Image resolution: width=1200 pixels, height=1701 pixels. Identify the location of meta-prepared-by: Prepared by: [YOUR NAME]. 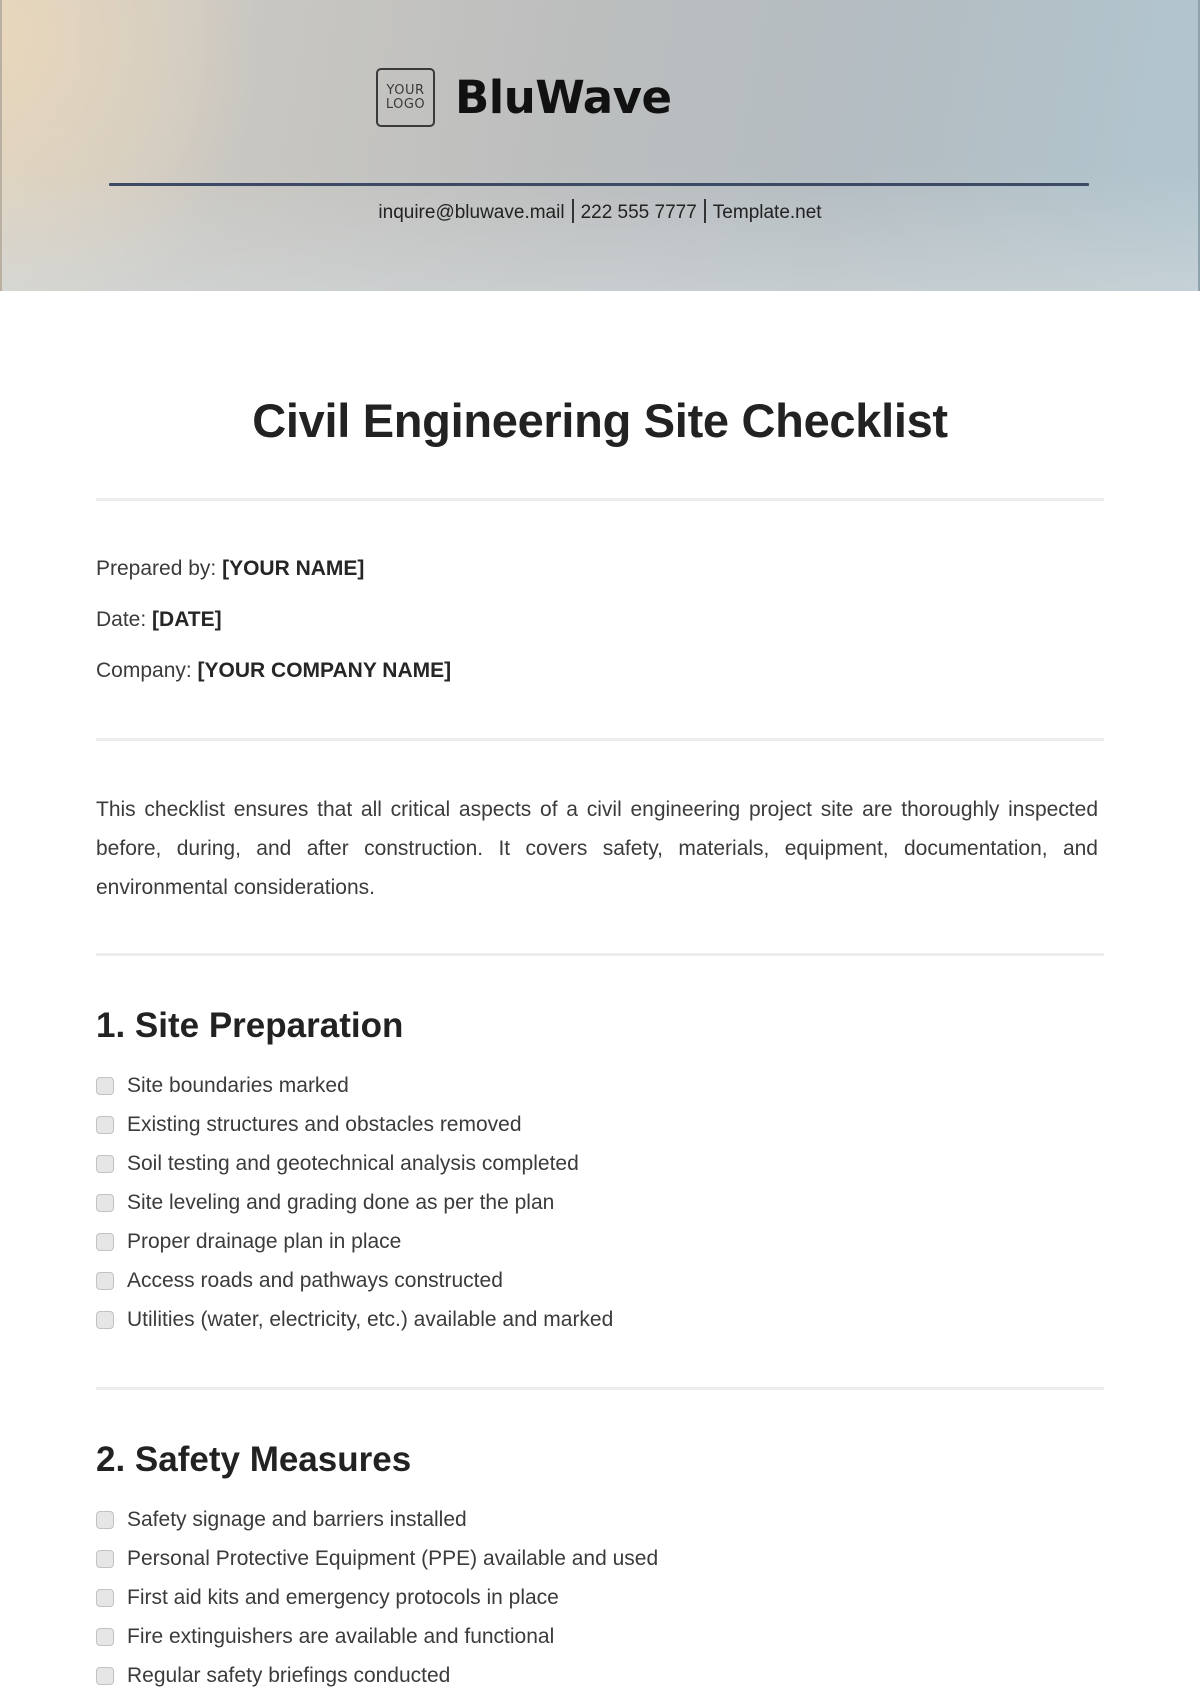
(230, 569).